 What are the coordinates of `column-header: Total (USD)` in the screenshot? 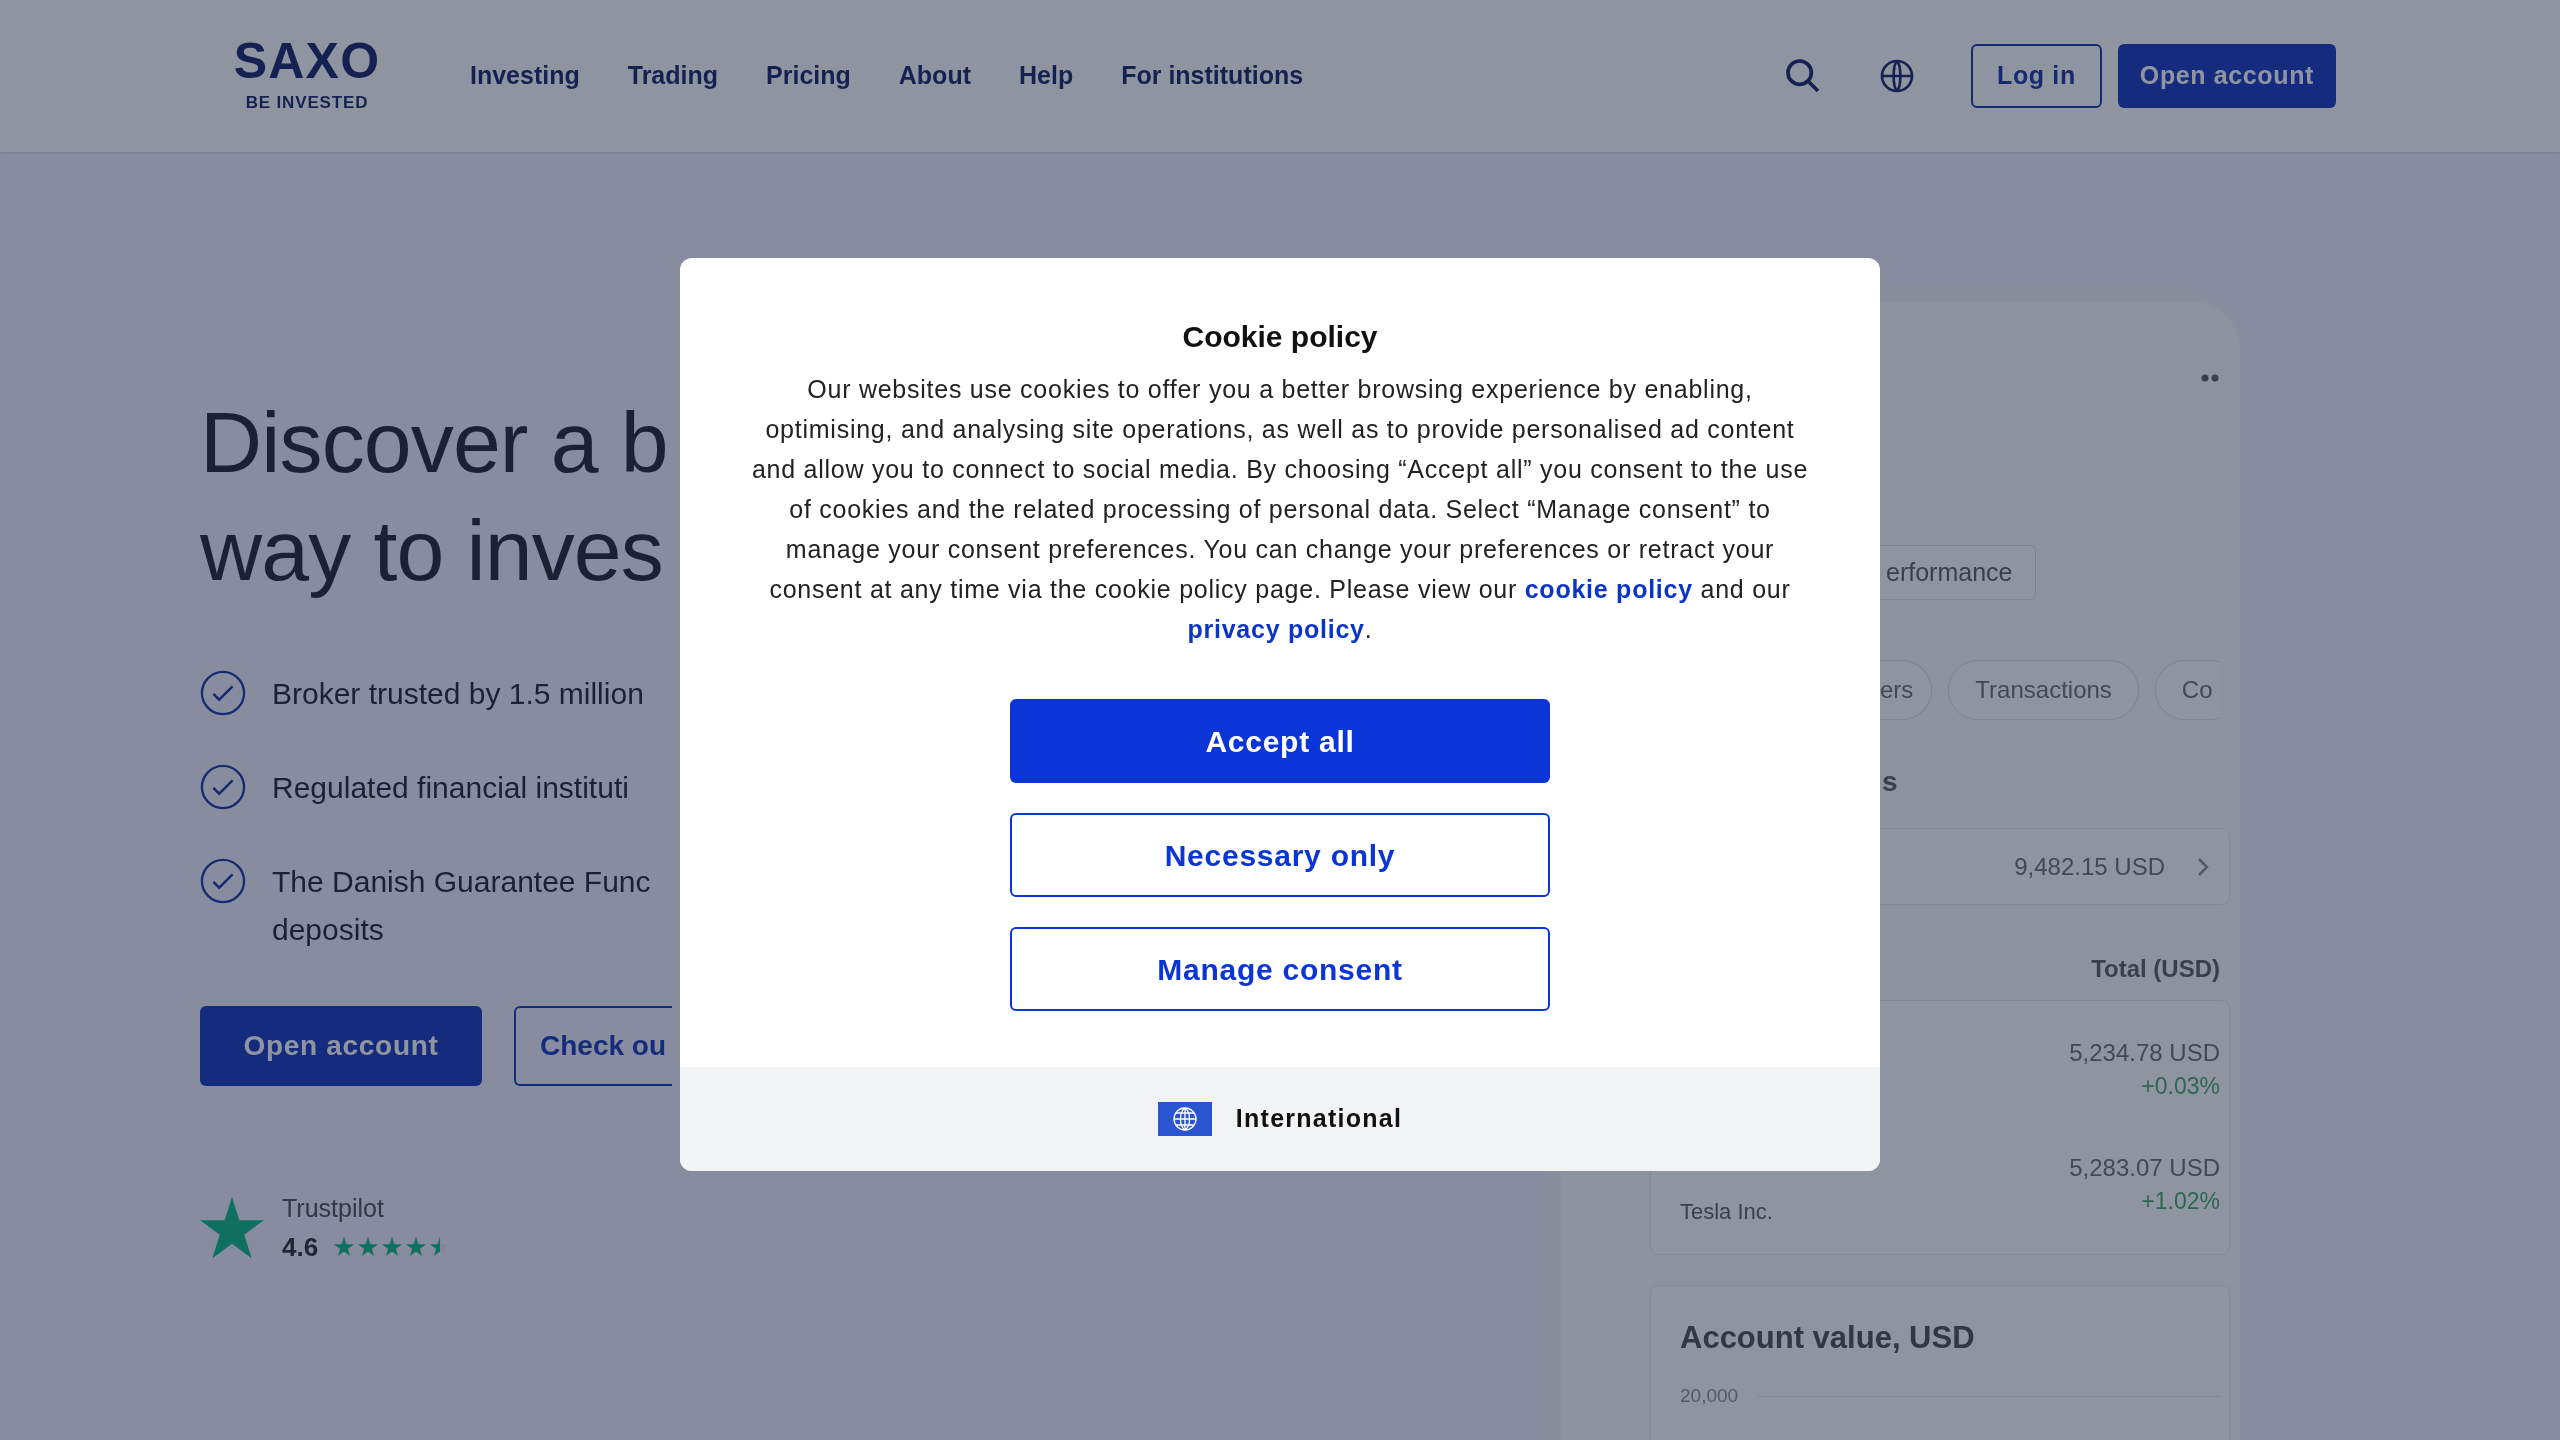 It's located at (2155, 969).